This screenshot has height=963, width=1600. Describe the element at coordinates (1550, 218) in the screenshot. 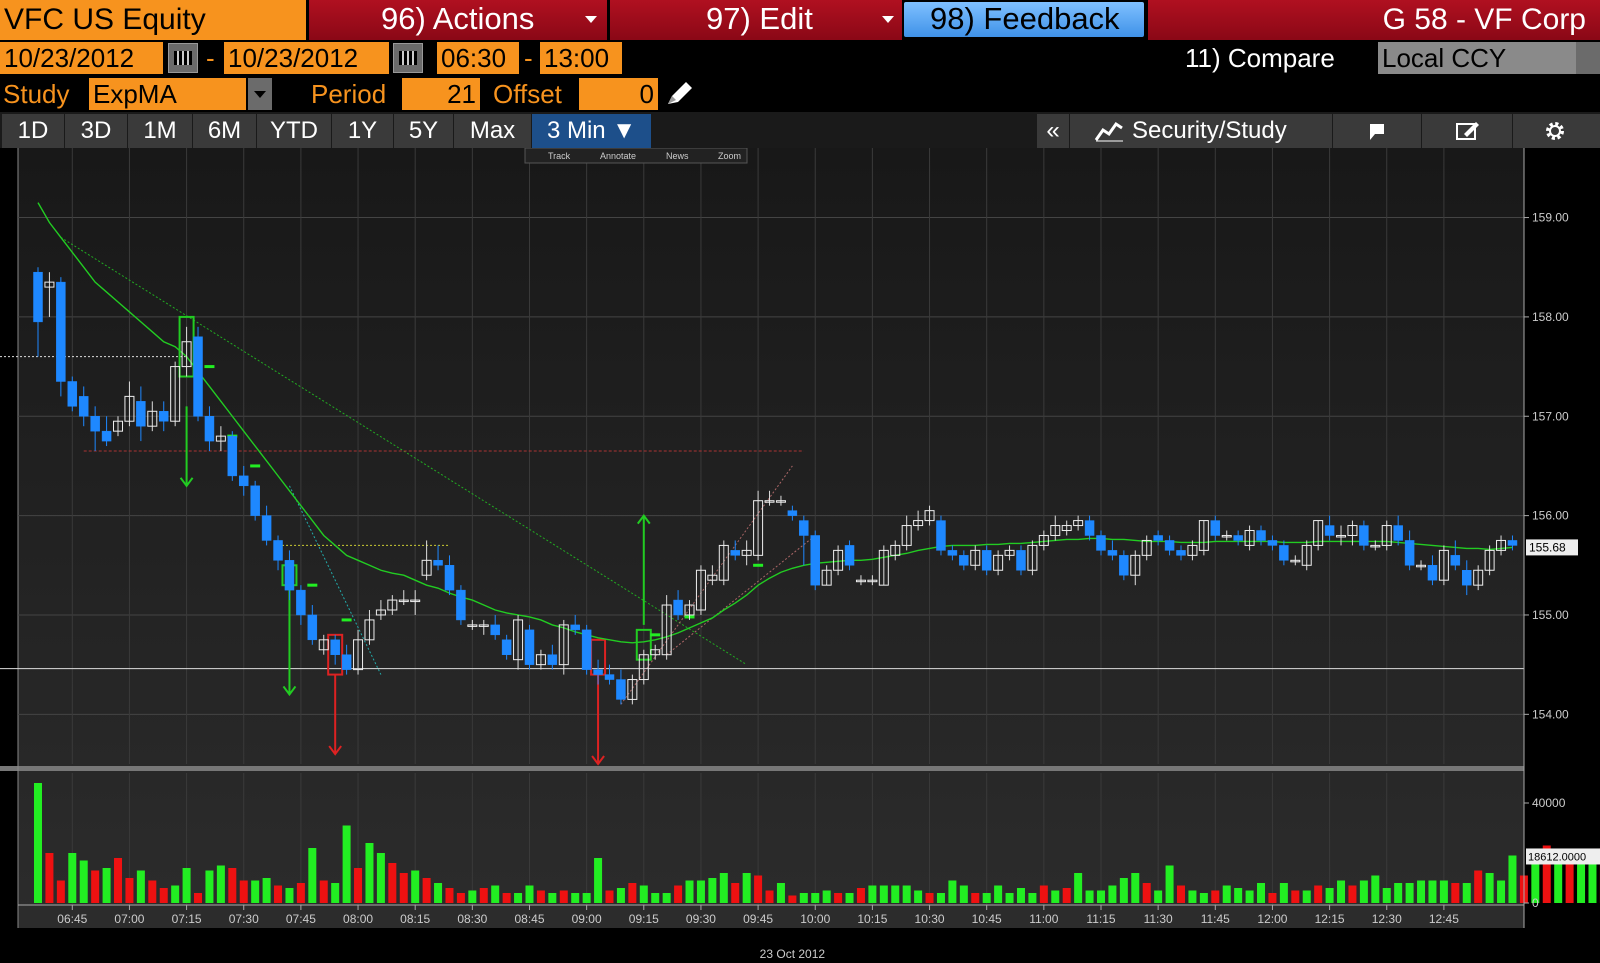

I see `price-tick-label: 159.00` at that location.